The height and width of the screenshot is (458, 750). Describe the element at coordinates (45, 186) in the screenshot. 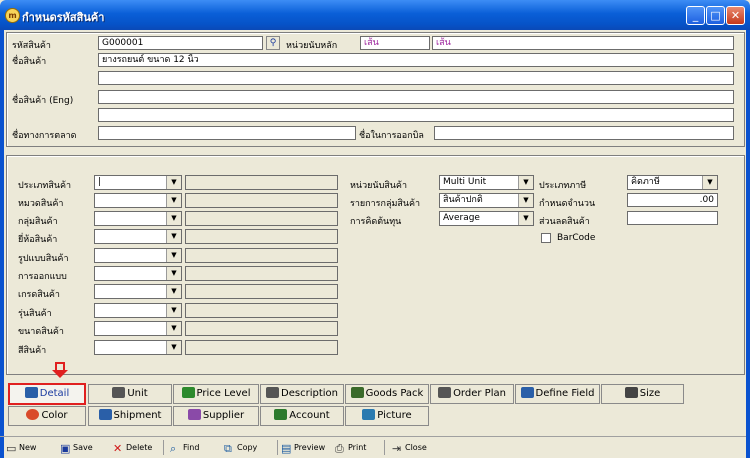

I see `product-type-label: ประเภทสินค้า` at that location.